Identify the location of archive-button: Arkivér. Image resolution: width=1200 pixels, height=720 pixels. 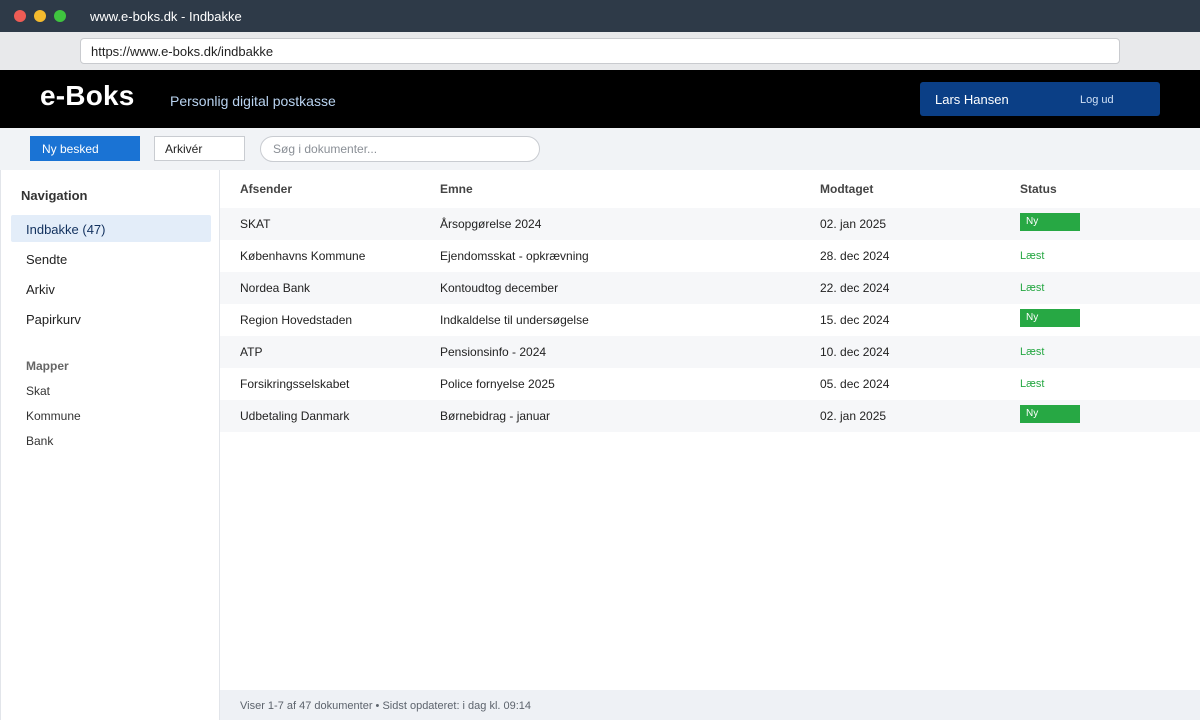
(199, 148).